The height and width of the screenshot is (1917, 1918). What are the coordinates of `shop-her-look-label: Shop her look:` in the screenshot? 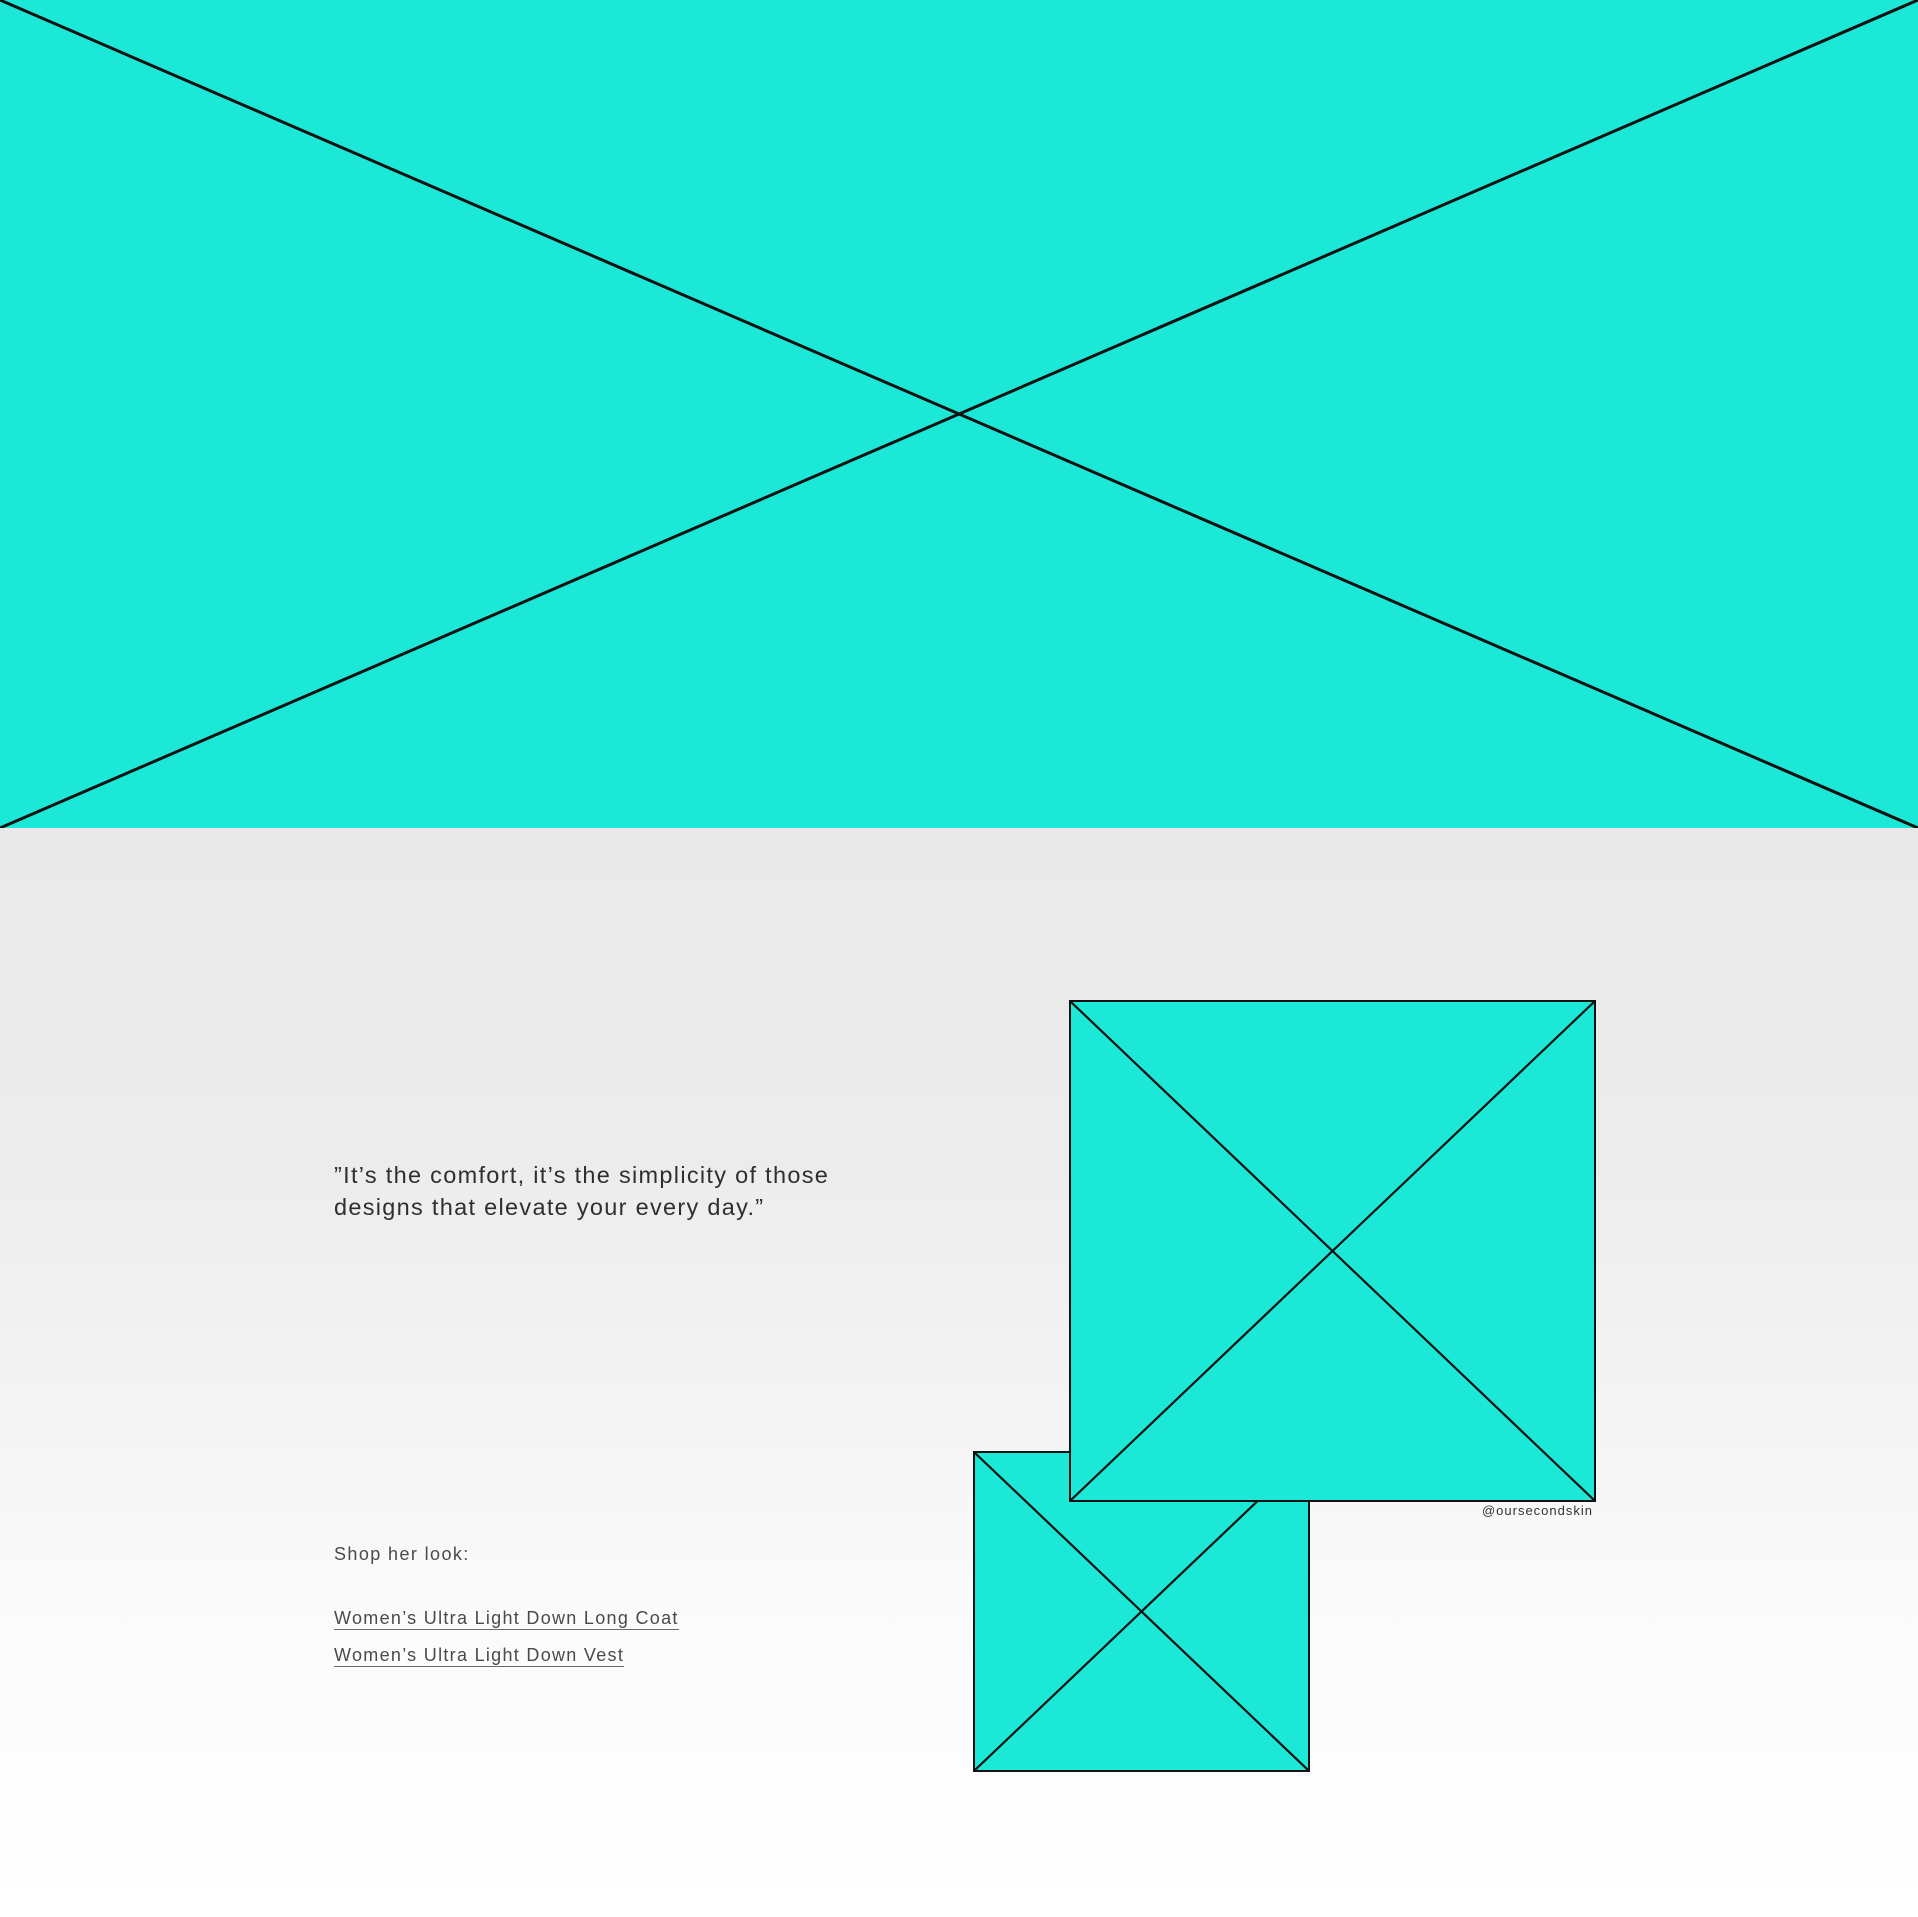 It's located at (402, 1554).